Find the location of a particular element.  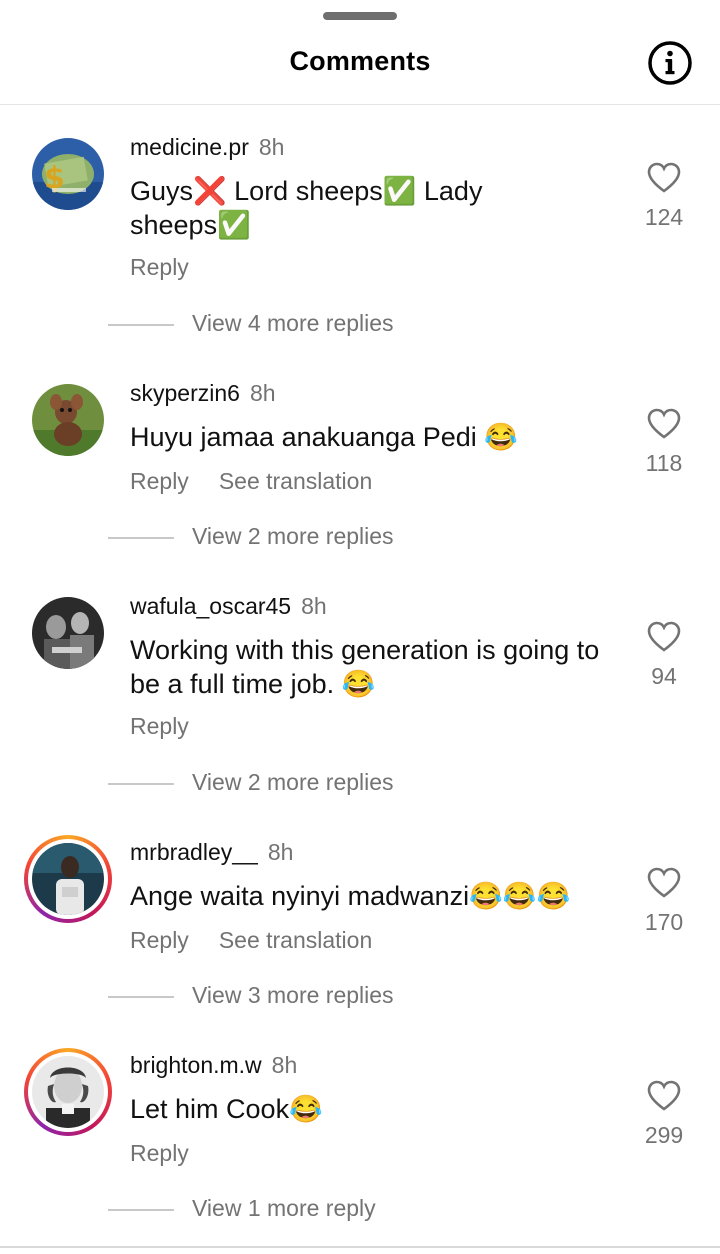

page-title: Comments is located at coordinates (360, 61).